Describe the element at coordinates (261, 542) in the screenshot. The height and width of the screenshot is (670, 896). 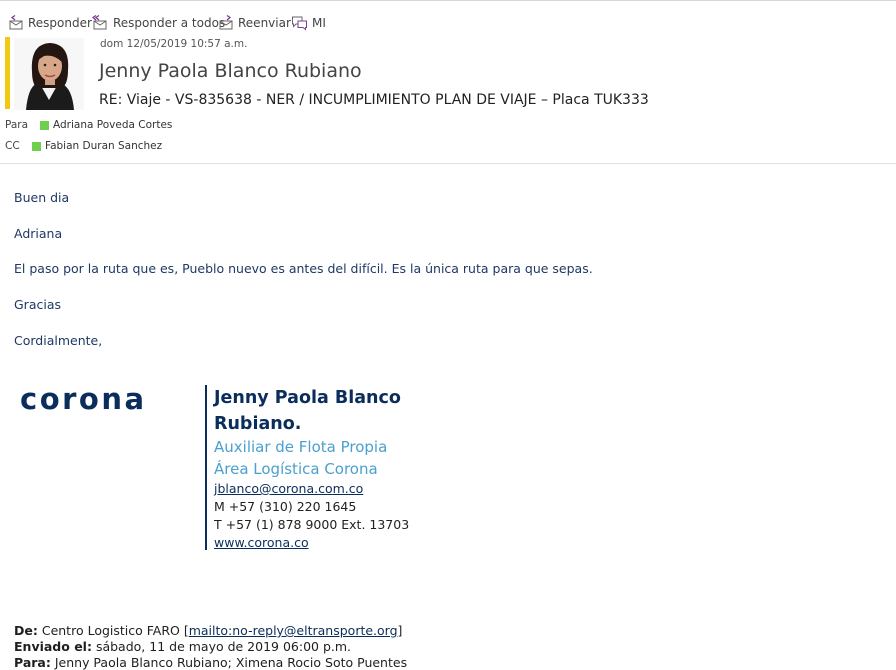
I see `signature-website-link: www.corona.co` at that location.